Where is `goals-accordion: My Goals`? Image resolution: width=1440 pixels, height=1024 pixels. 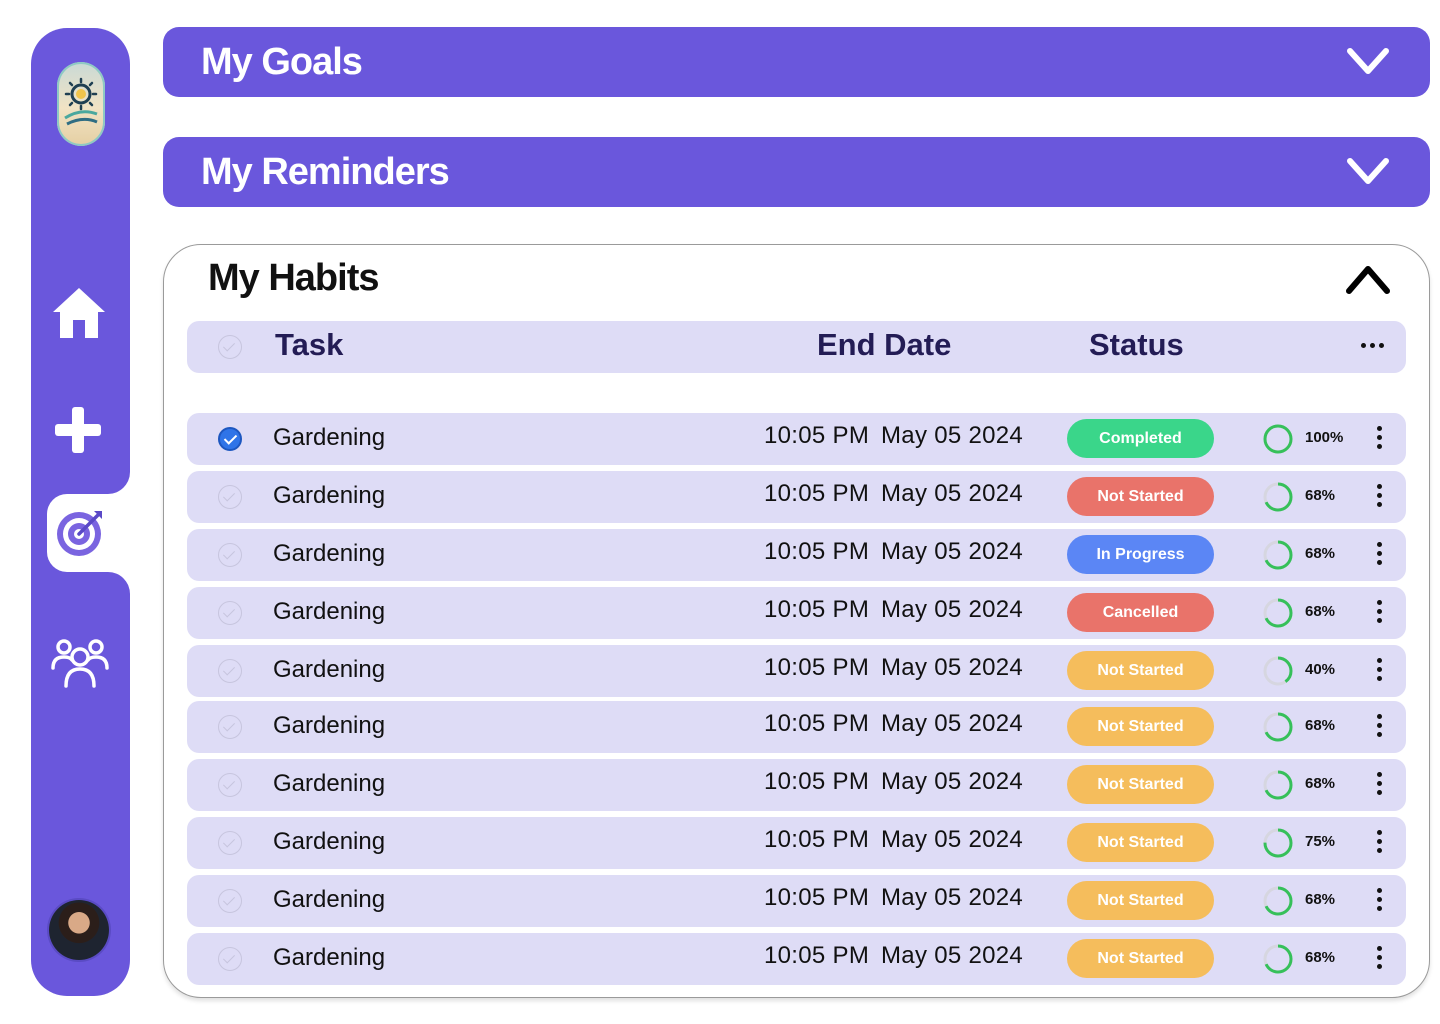 goals-accordion: My Goals is located at coordinates (796, 62).